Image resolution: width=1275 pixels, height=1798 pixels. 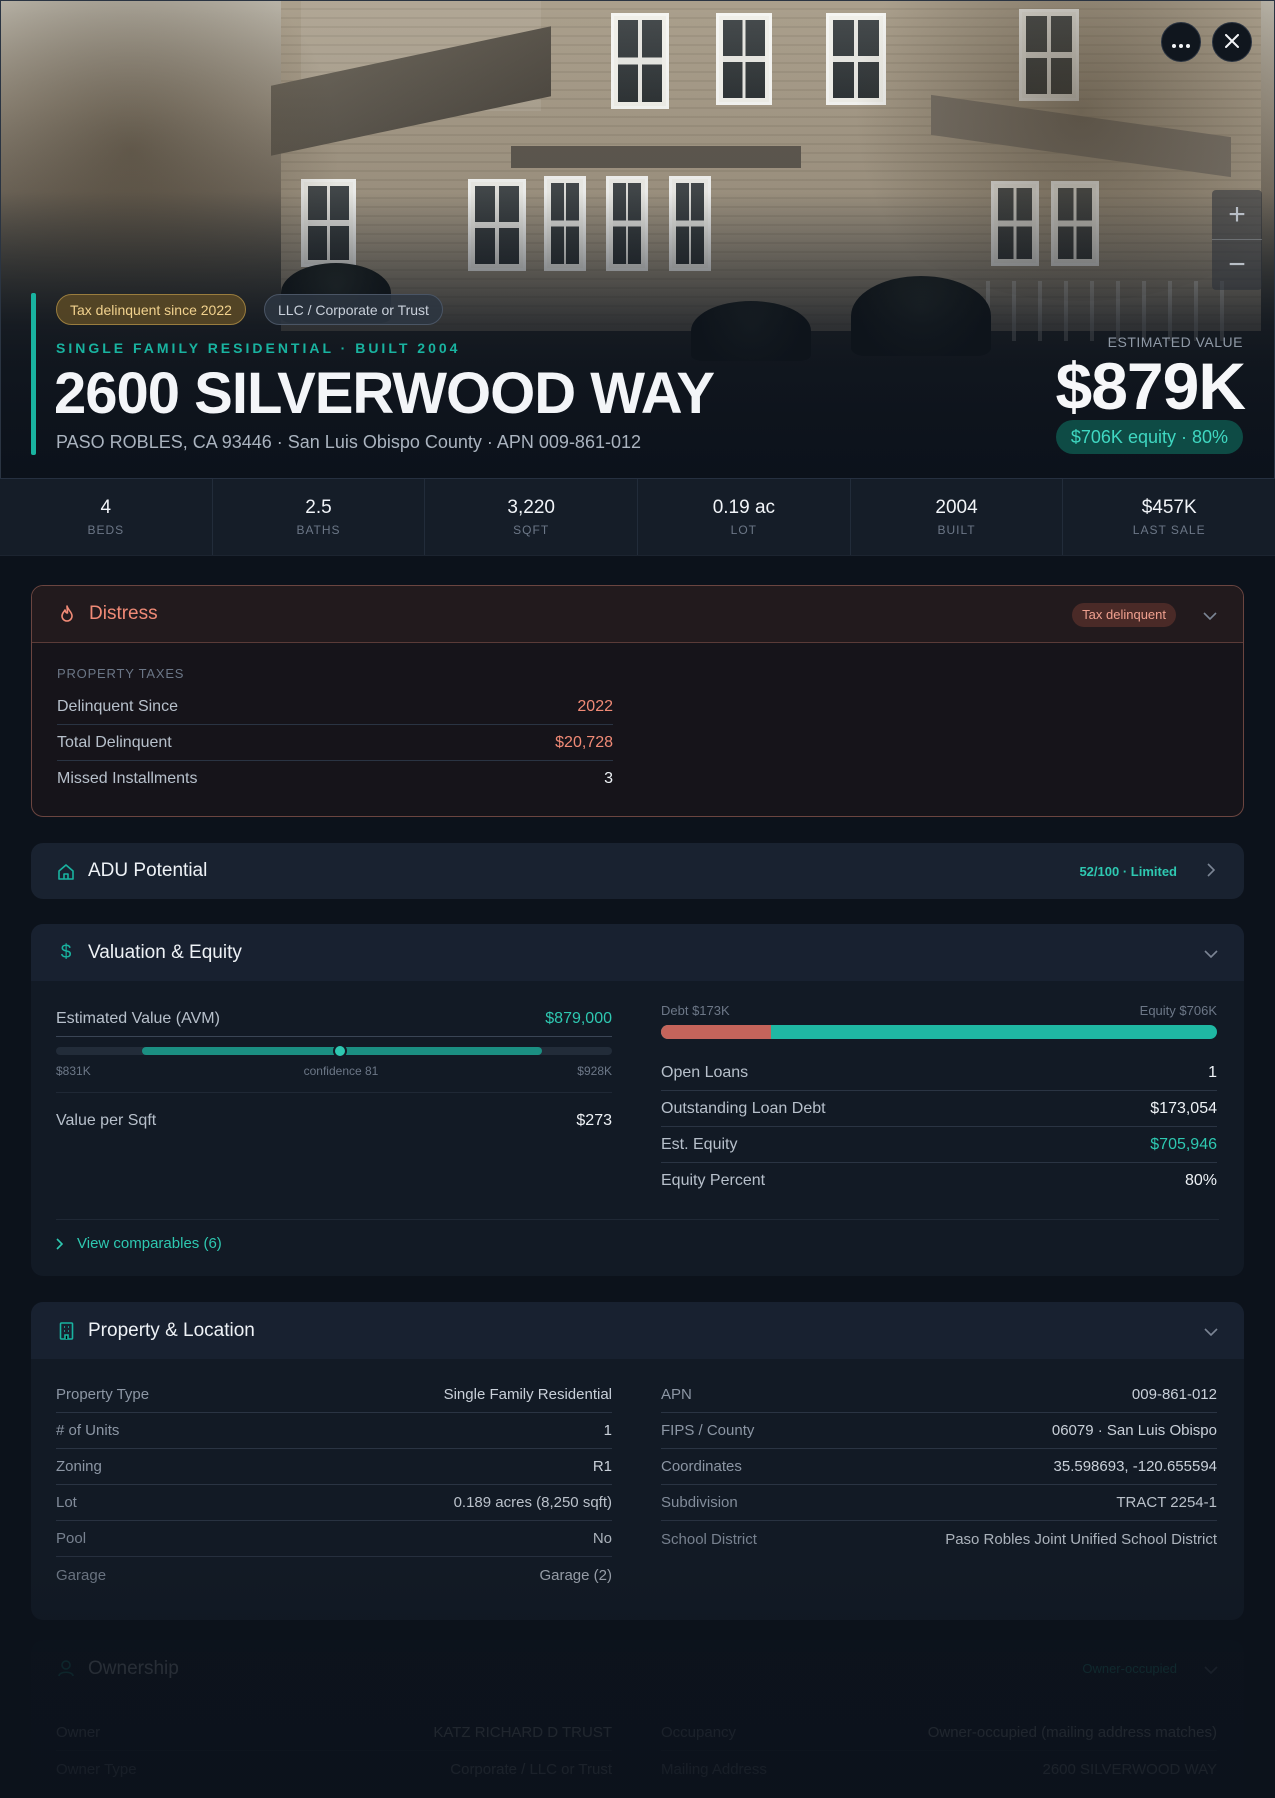 What do you see at coordinates (709, 1539) in the screenshot?
I see `property-row-label: School District` at bounding box center [709, 1539].